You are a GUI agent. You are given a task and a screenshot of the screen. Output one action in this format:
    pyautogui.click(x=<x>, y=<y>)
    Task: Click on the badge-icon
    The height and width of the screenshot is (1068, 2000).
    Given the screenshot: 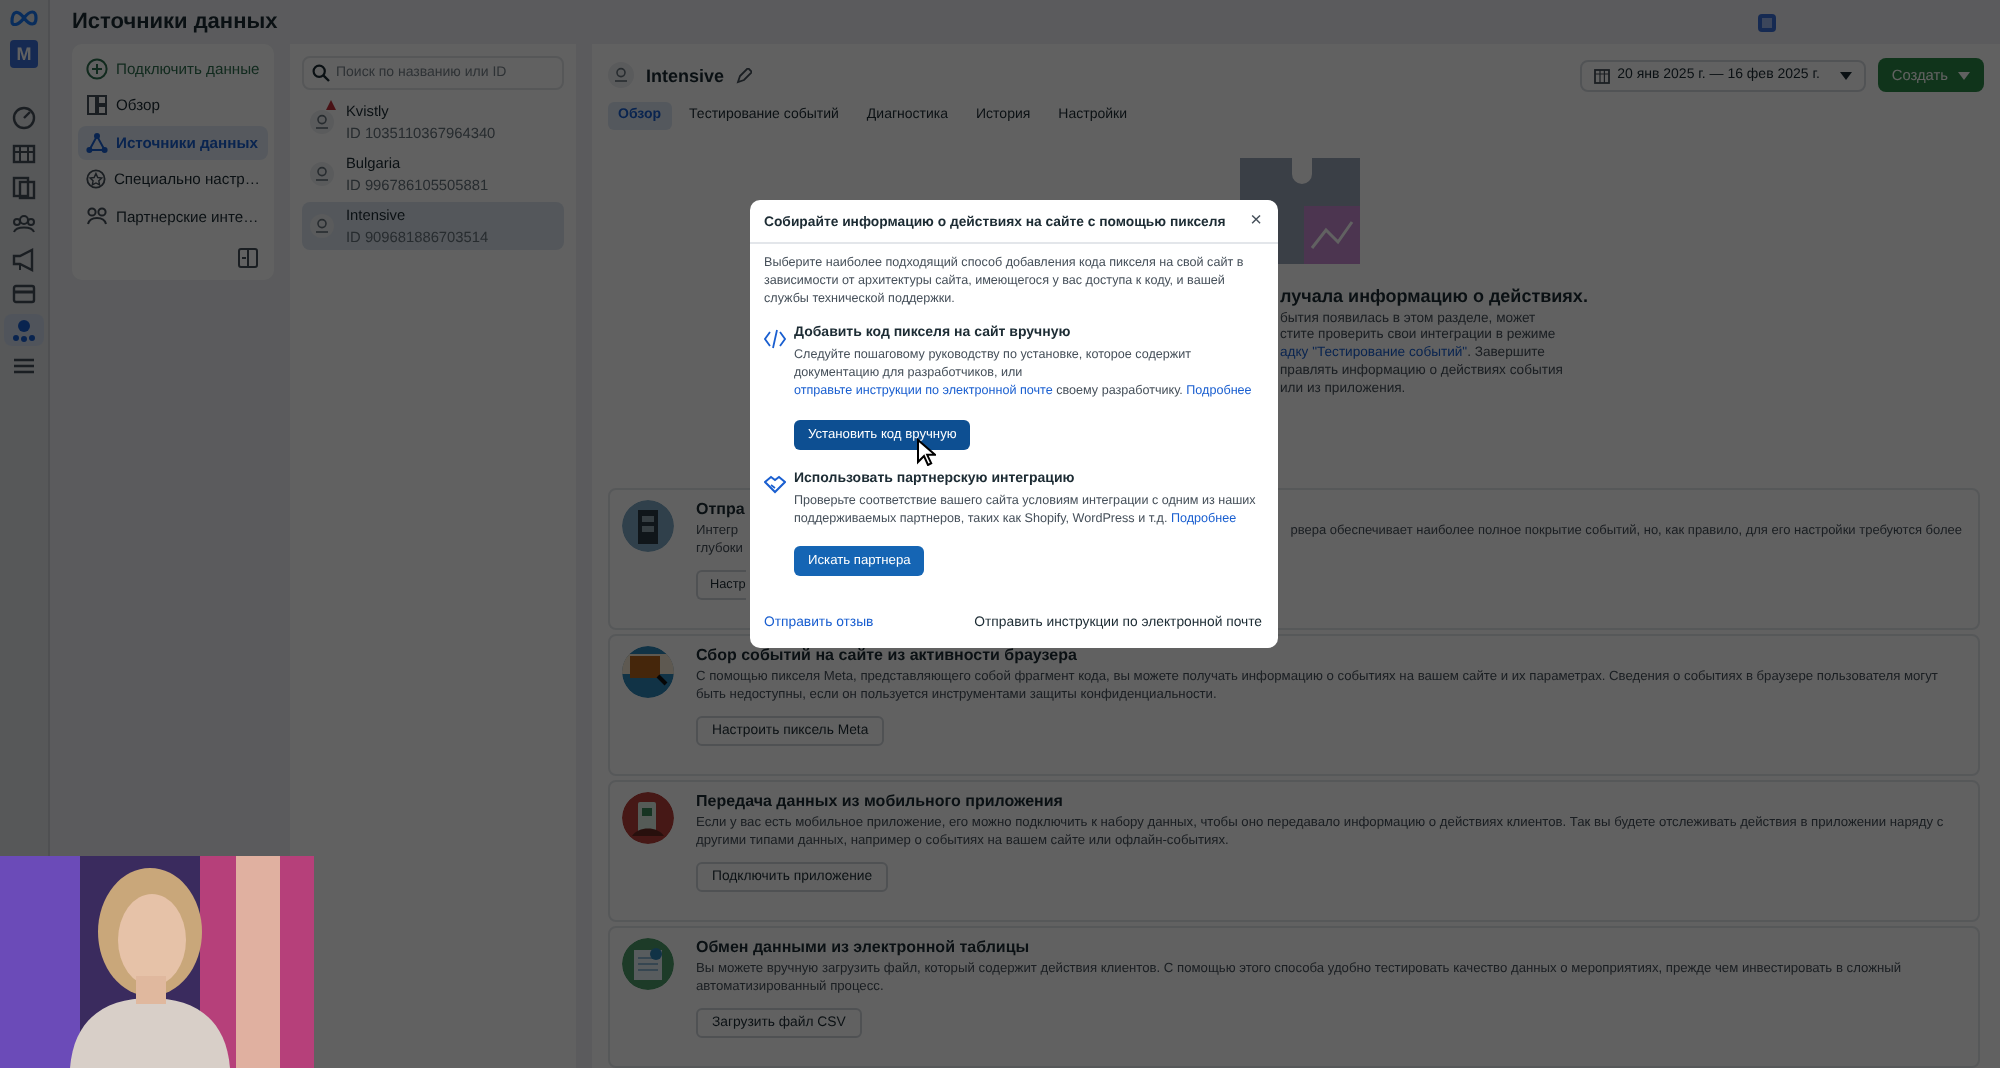 What is the action you would take?
    pyautogui.click(x=96, y=179)
    